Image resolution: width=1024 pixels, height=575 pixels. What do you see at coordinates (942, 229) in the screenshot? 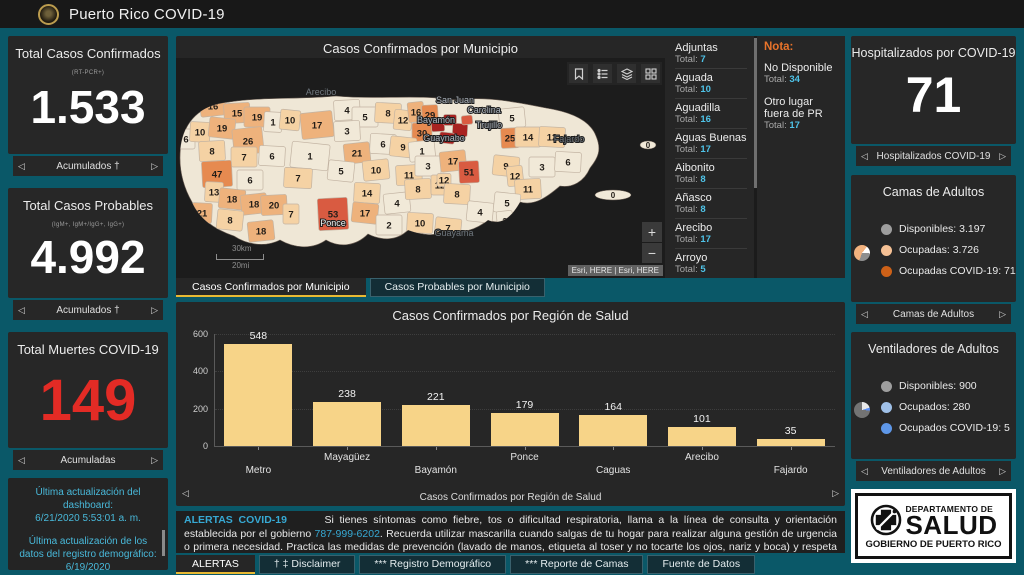
I see `legend-label: Disponibles: 3.197` at bounding box center [942, 229].